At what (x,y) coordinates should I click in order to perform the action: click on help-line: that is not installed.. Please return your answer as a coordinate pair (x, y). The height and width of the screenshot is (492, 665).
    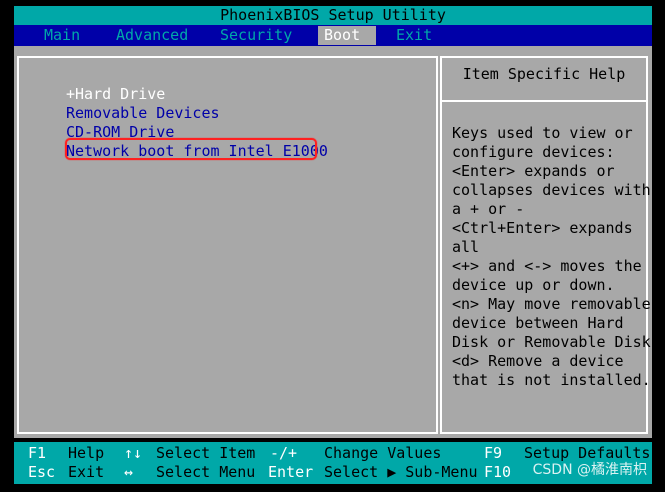
    Looking at the image, I should click on (551, 380).